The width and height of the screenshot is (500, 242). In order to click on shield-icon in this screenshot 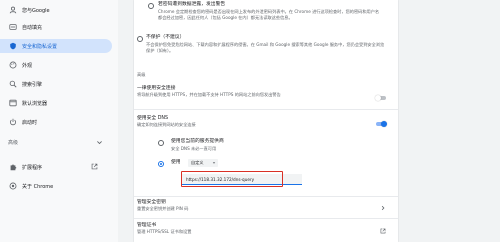, I will do `click(12, 46)`.